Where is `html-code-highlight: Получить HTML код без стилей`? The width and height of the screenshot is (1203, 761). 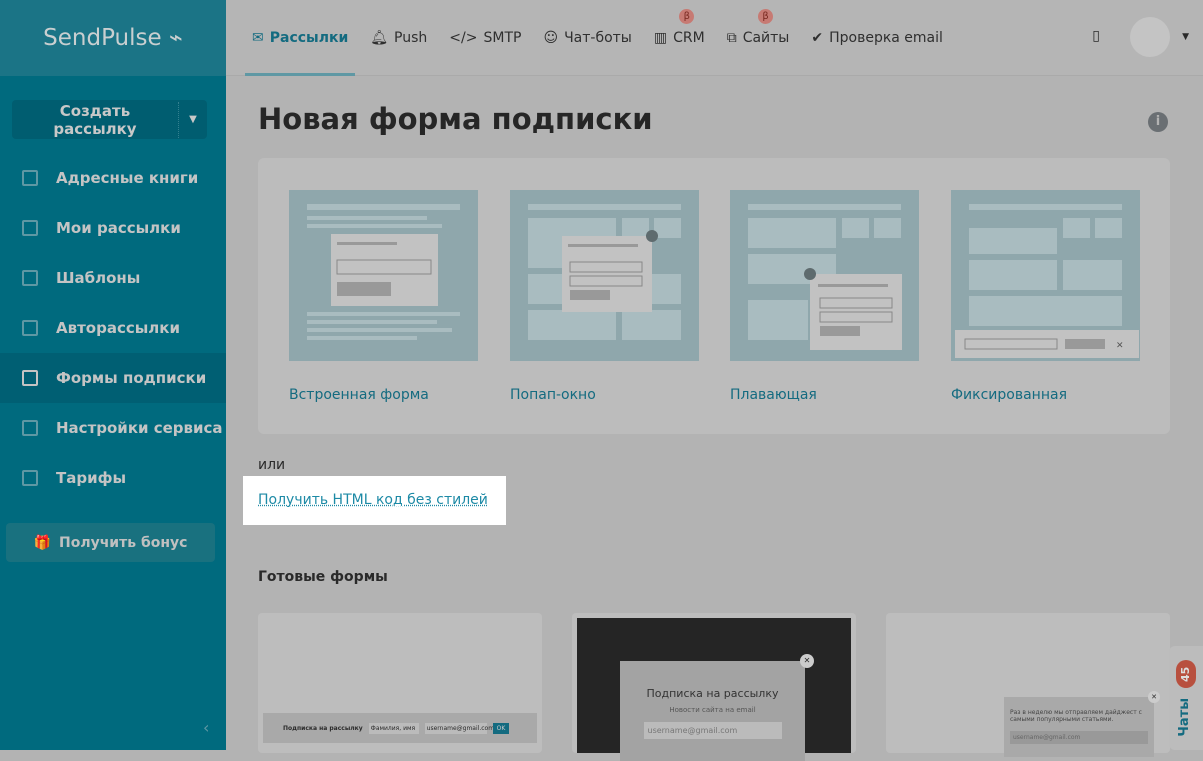 html-code-highlight: Получить HTML код без стилей is located at coordinates (374, 500).